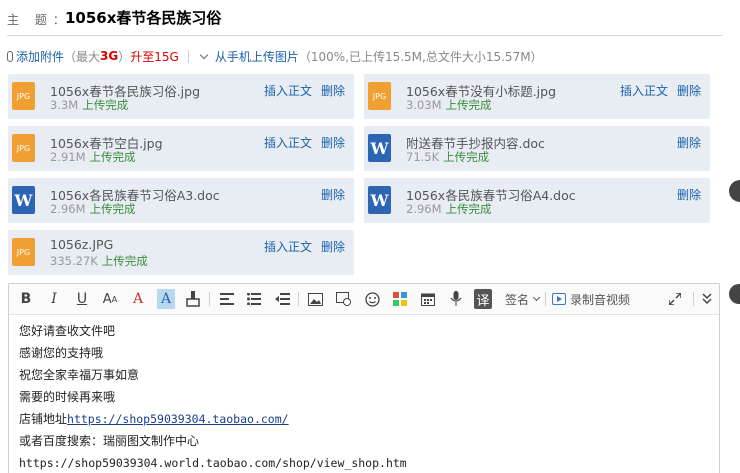 The image size is (740, 473). Describe the element at coordinates (372, 299) in the screenshot. I see `emoji-icon` at that location.